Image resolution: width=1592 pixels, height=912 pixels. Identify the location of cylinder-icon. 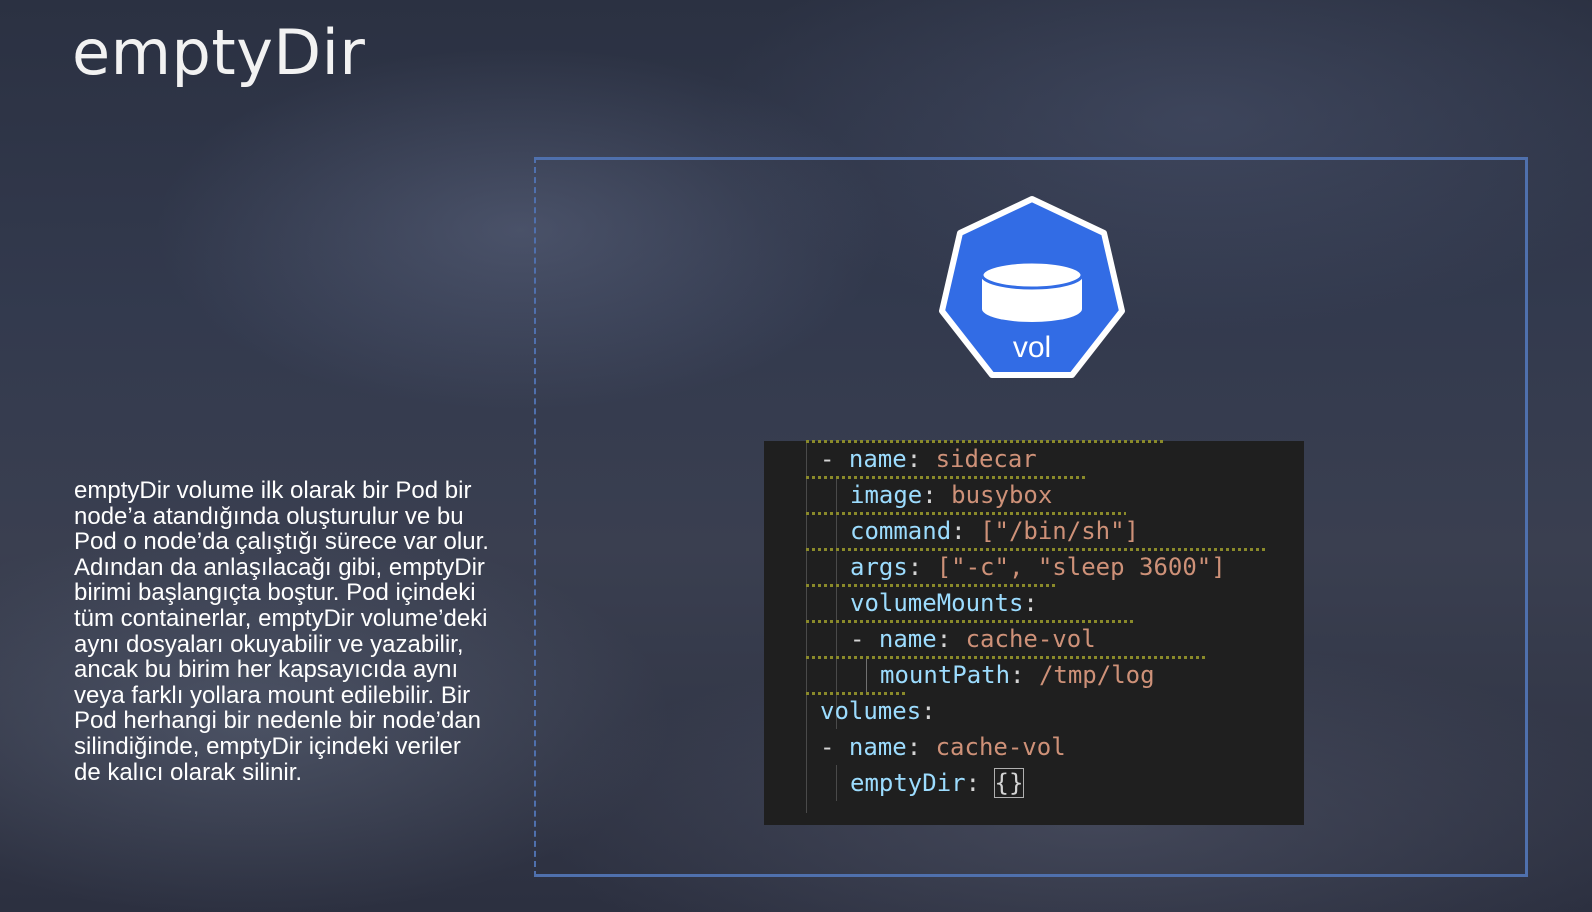
(1032, 291).